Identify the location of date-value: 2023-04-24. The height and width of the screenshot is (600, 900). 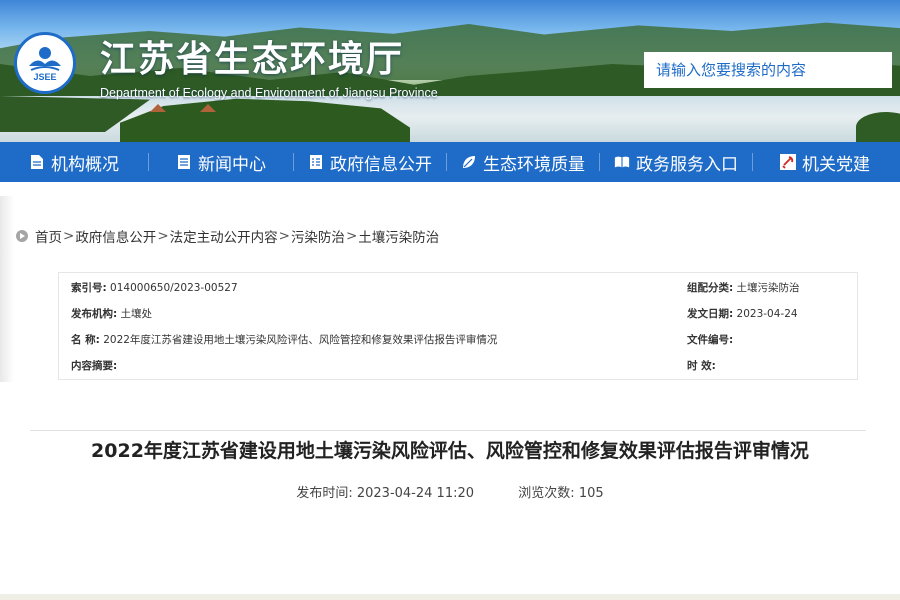
(767, 314).